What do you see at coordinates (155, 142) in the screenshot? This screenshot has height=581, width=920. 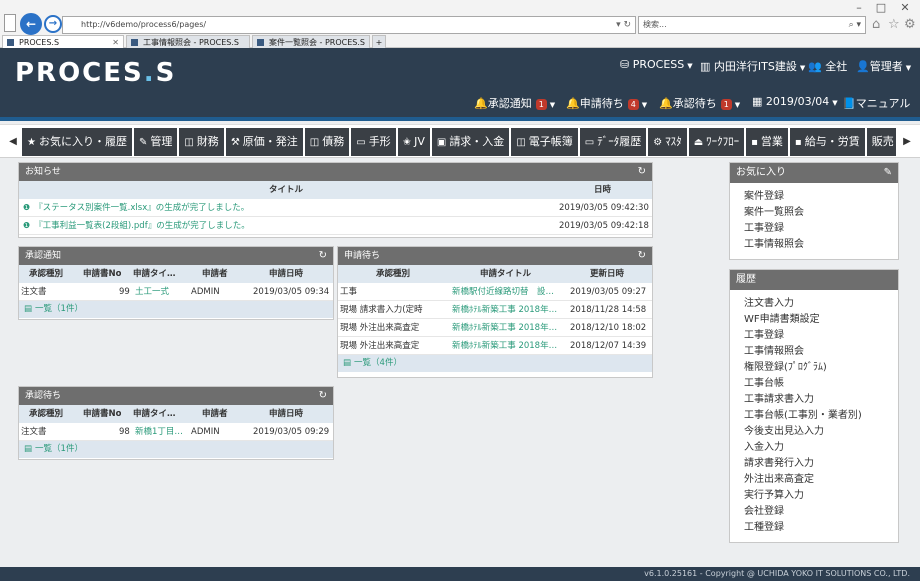 I see `menu-item: ✎ 管理` at bounding box center [155, 142].